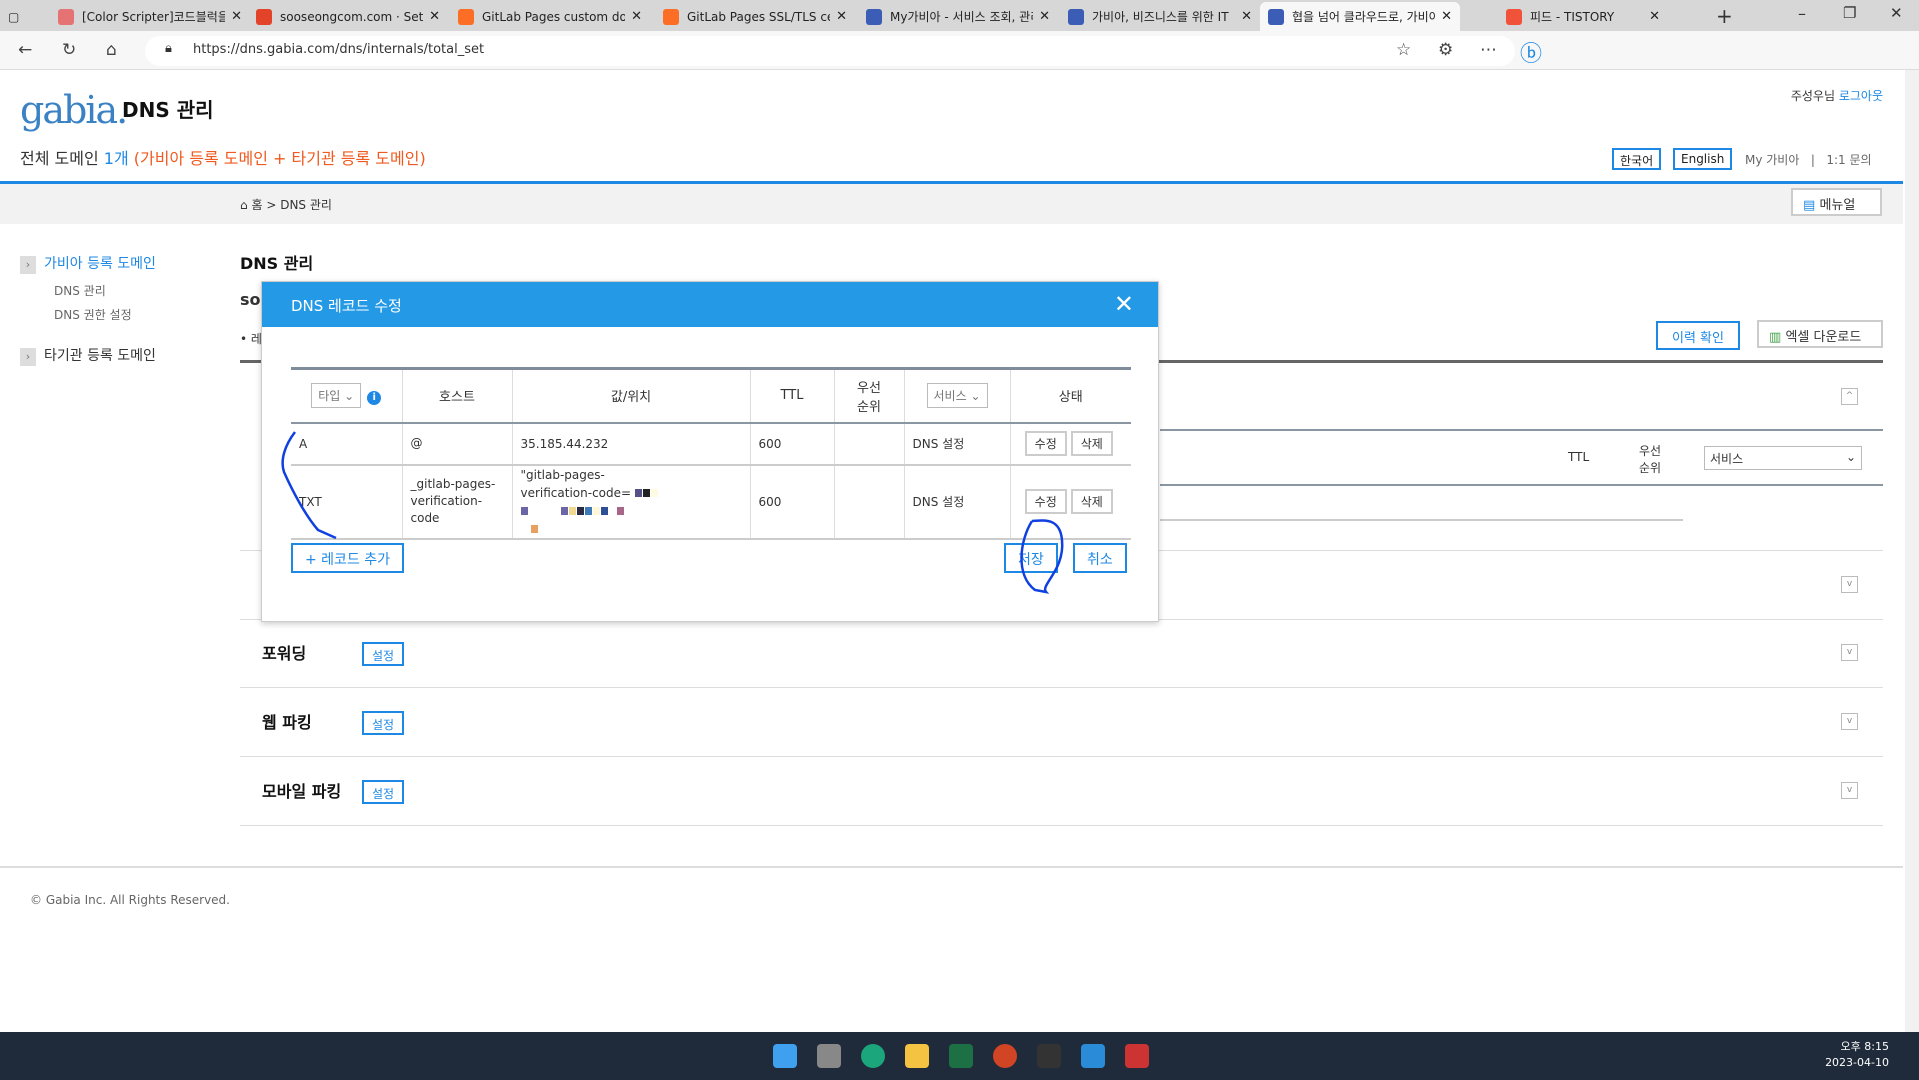 Image resolution: width=1919 pixels, height=1080 pixels. Describe the element at coordinates (348, 16) in the screenshot. I see `browser-tab: sooseongcom.com · Settings ✕` at that location.